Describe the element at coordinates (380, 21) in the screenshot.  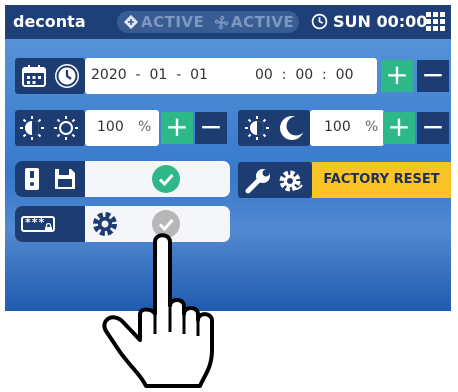
I see `day-time-label: SUN 00:00` at that location.